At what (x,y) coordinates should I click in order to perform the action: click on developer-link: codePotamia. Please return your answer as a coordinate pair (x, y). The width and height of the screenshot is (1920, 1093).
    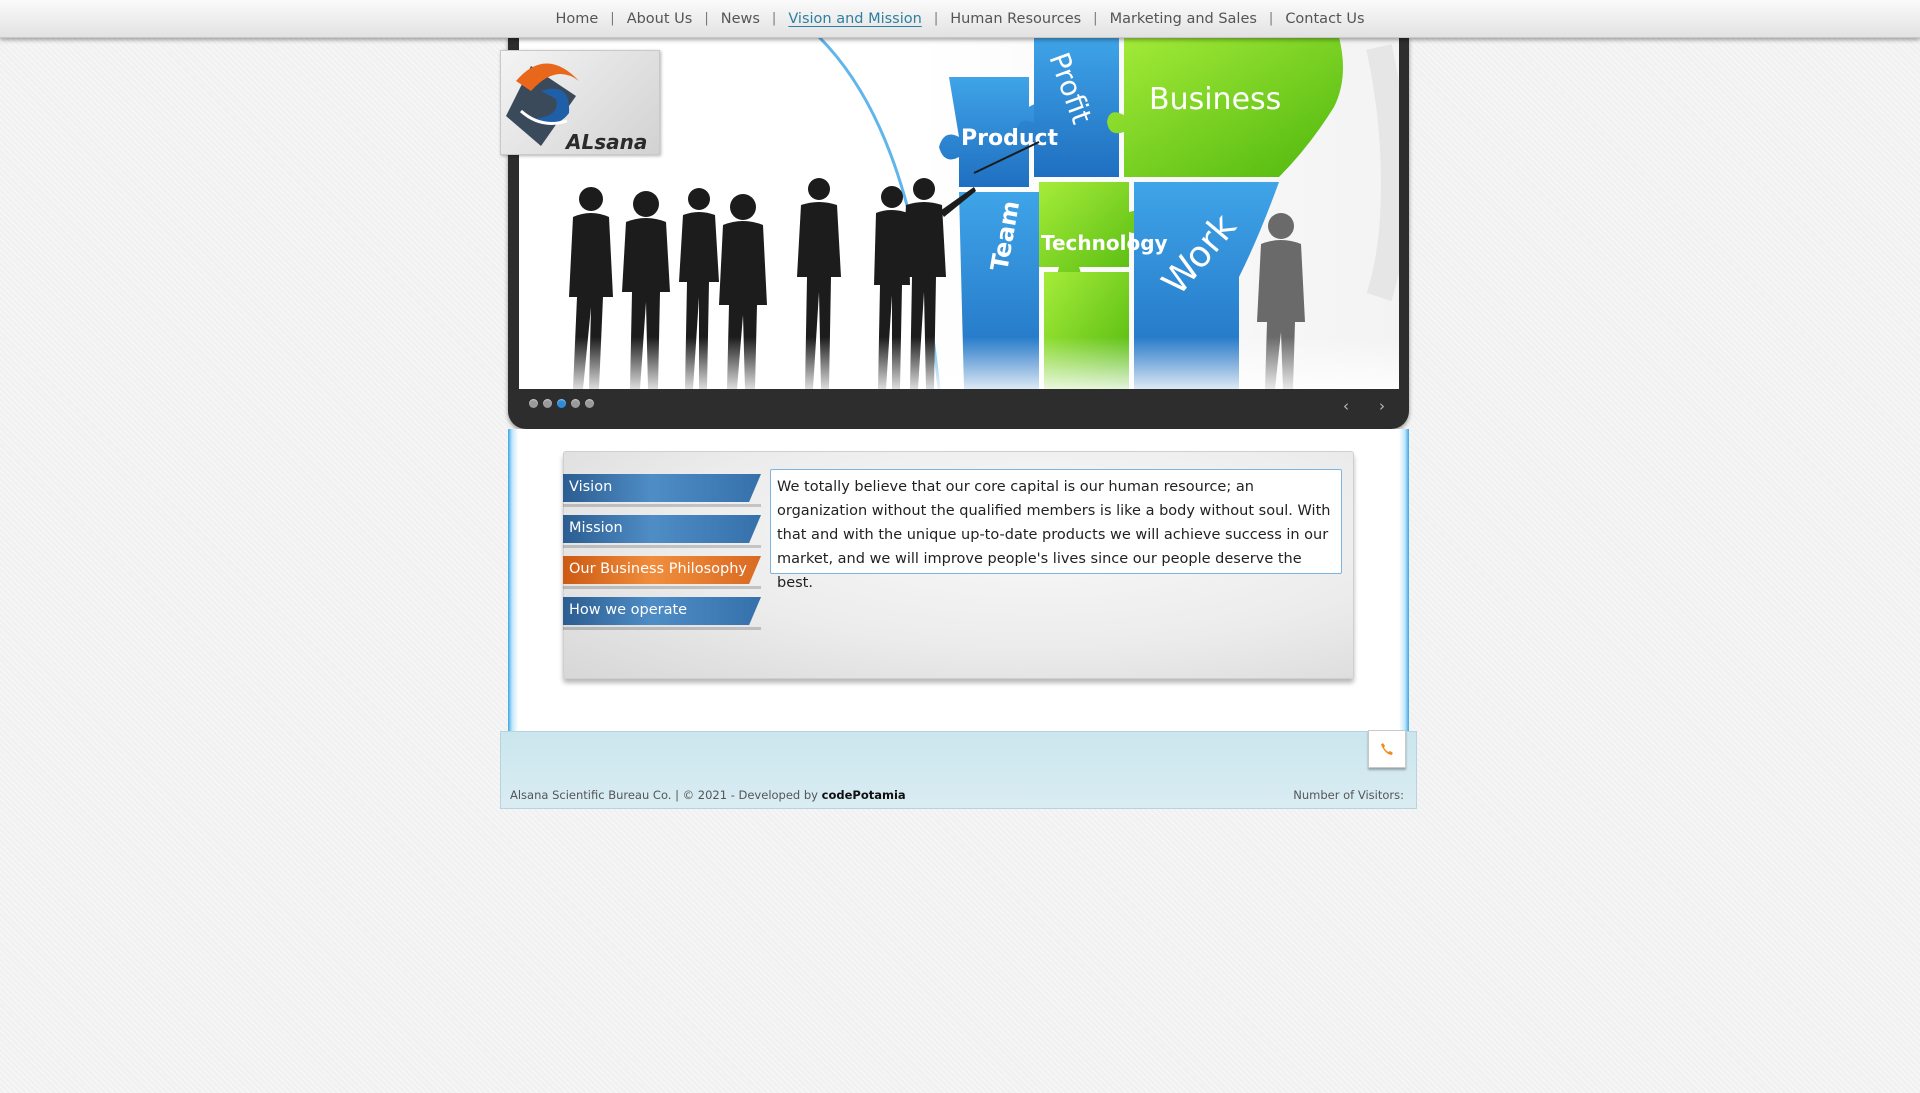
    Looking at the image, I should click on (864, 795).